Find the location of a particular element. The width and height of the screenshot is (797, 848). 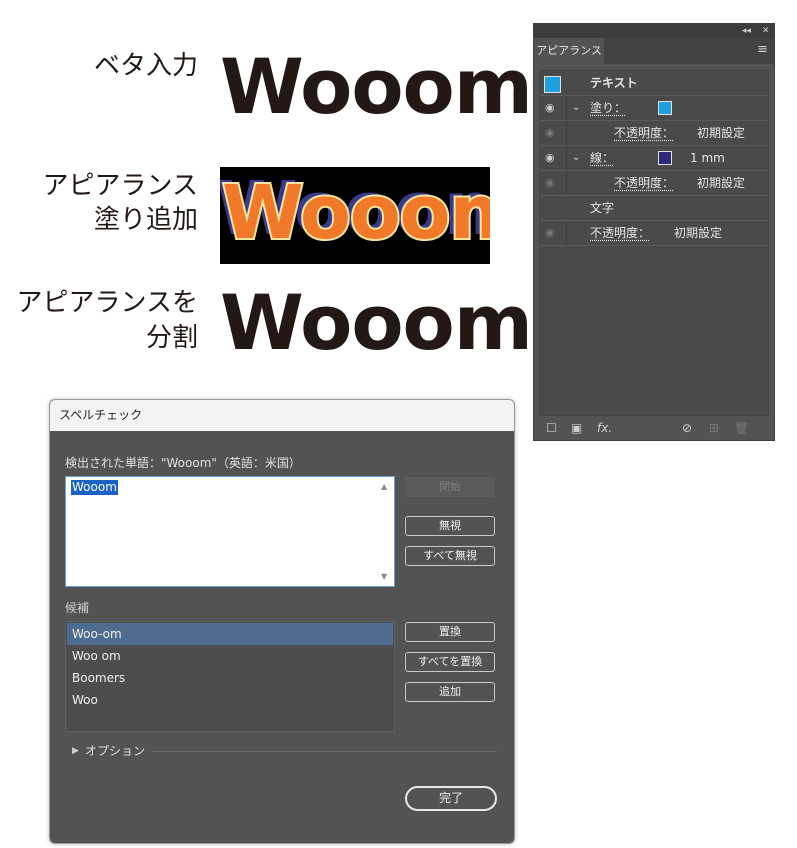

options-disclosure: ▶ オプション is located at coordinates (112, 752).